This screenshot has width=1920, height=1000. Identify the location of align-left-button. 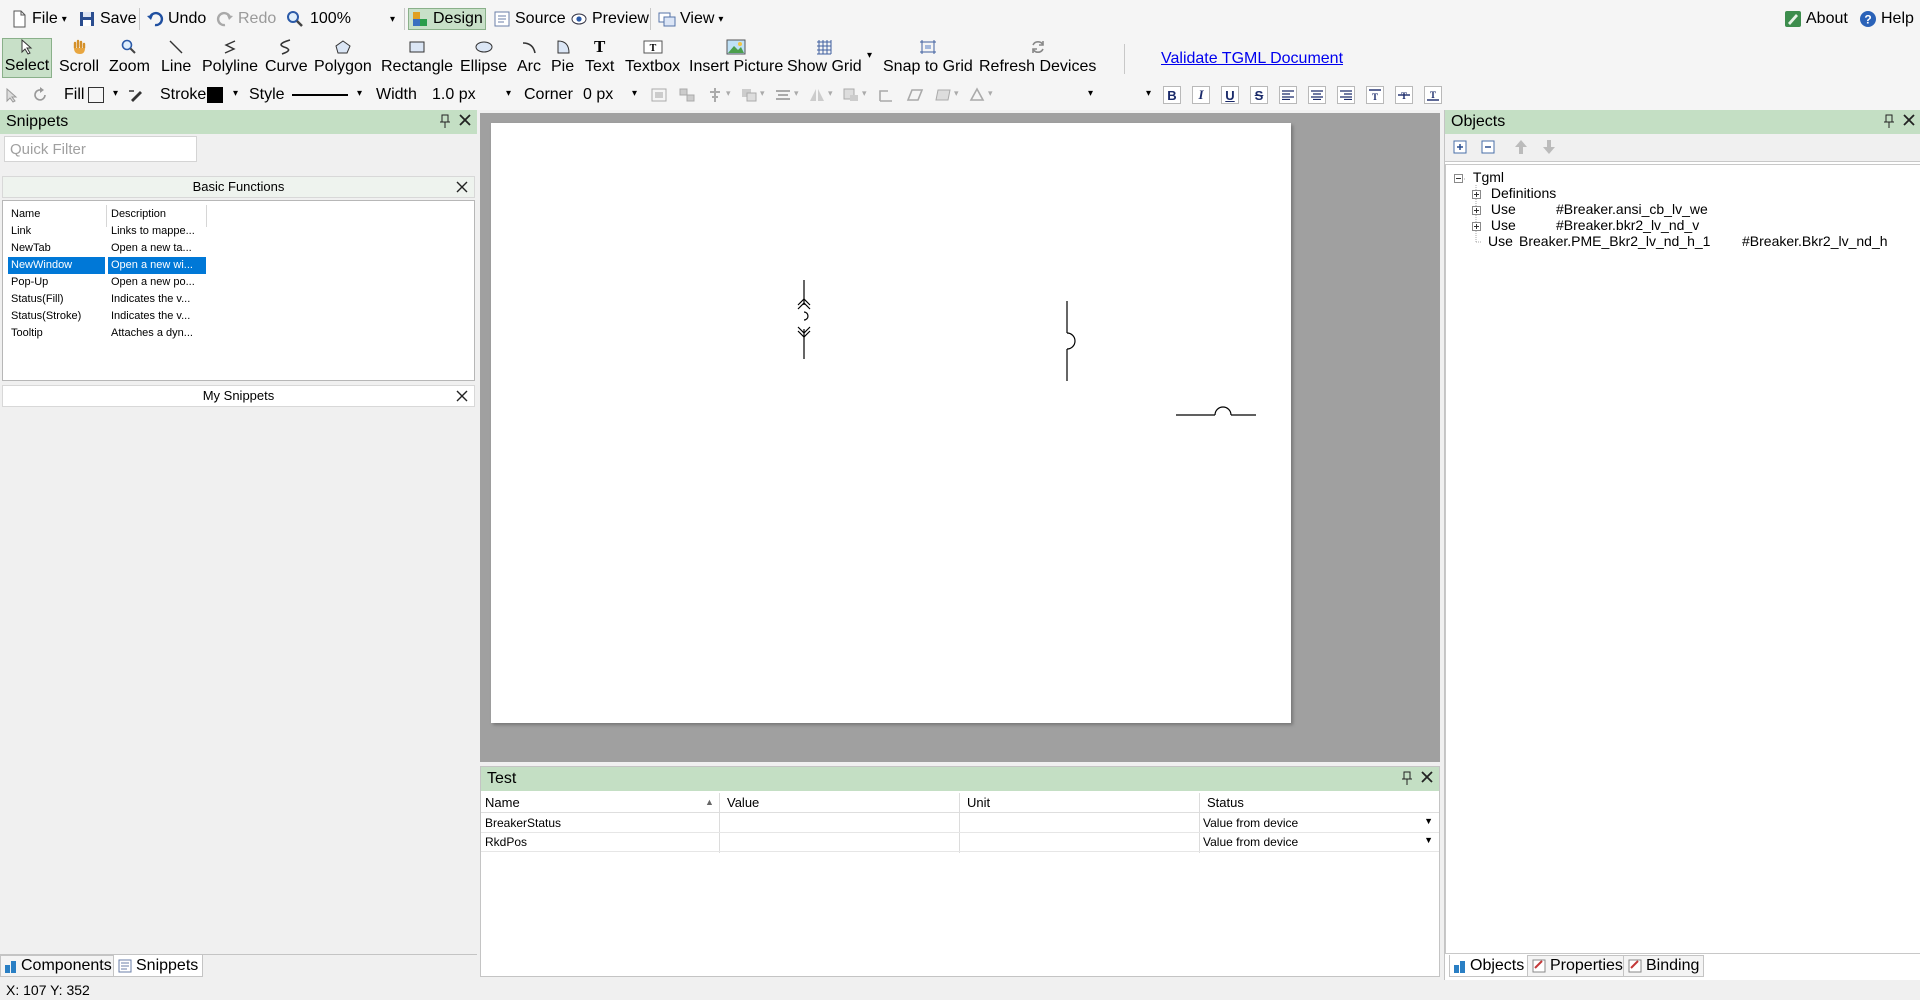
(1288, 95).